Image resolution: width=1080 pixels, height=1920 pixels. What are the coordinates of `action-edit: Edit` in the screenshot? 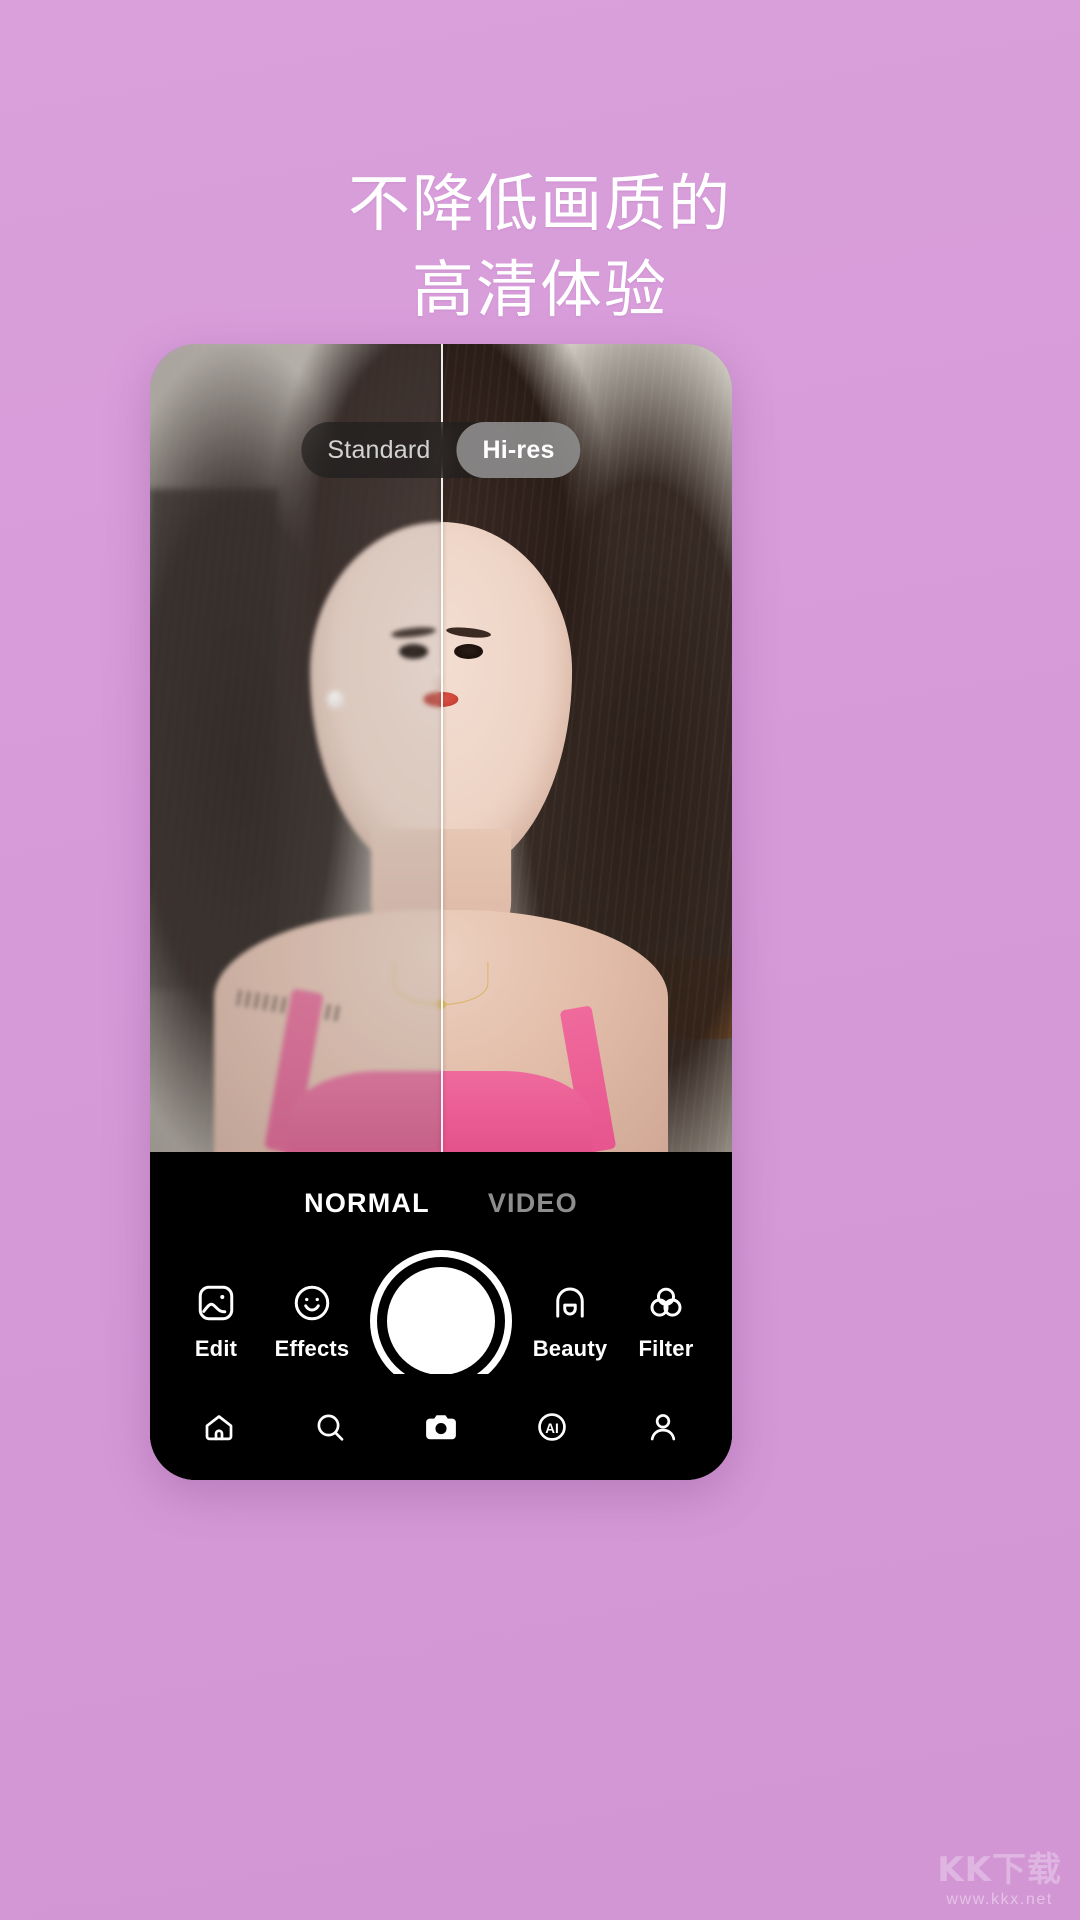 It's located at (216, 1321).